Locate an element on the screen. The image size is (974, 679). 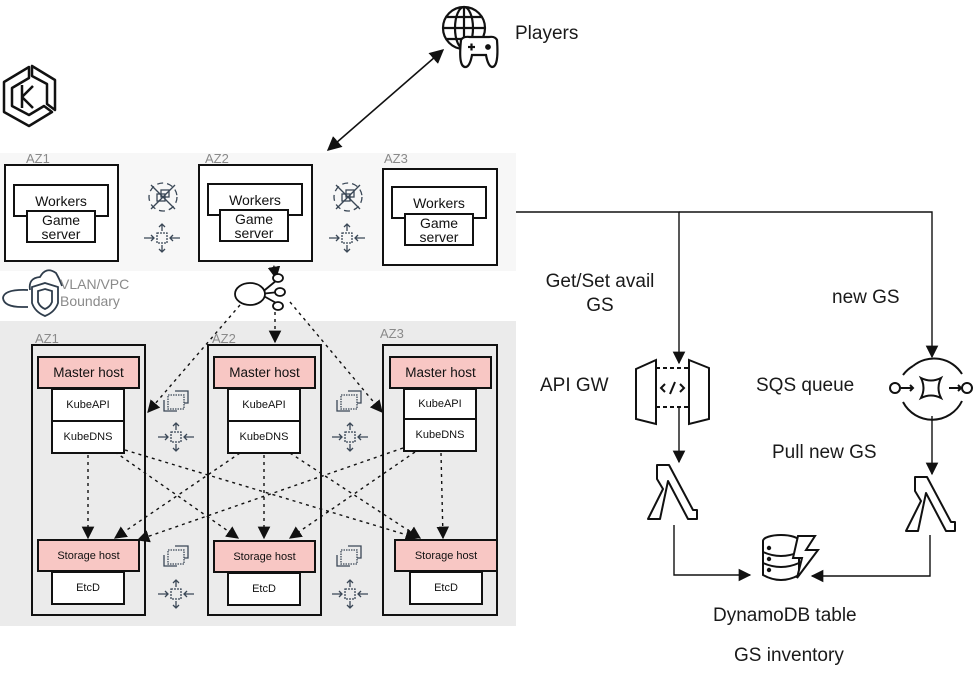
sqs-queue-icon is located at coordinates (931, 389).